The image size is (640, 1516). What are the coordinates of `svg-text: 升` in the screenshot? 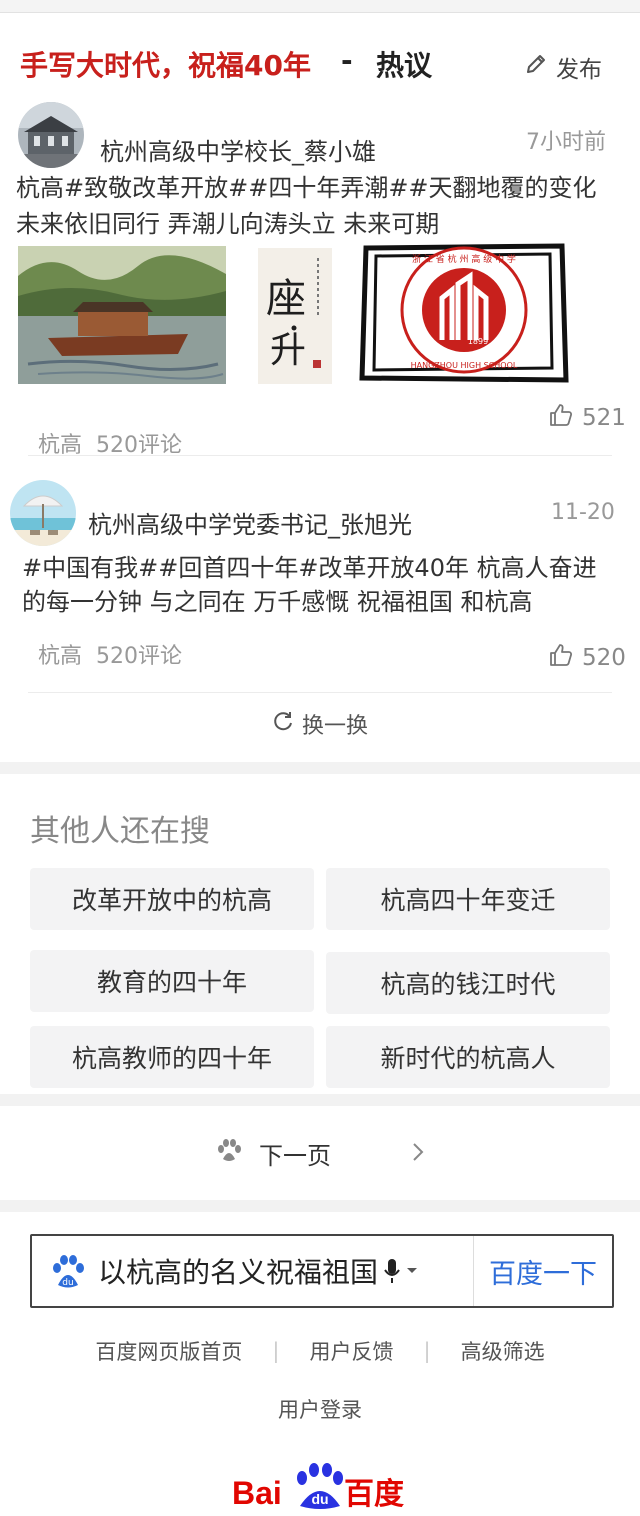 It's located at (288, 350).